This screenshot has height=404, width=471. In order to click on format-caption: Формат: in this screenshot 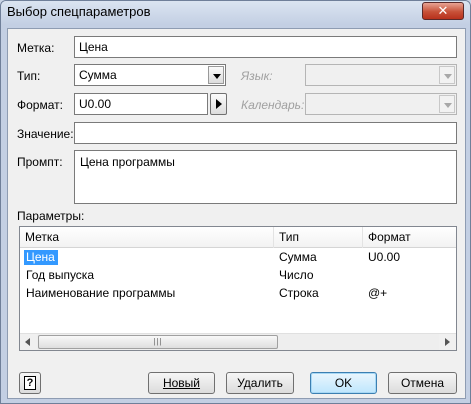, I will do `click(40, 105)`.